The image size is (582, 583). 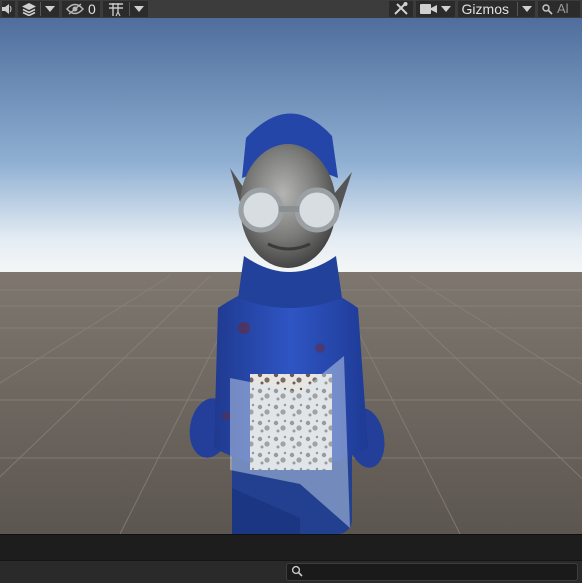 I want to click on hierarchy-search-bar, so click(x=291, y=571).